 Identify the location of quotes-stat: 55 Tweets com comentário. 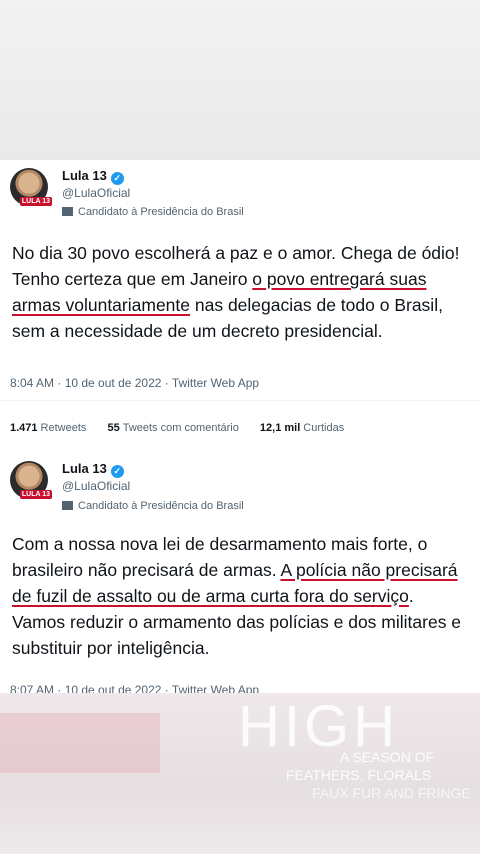
(172, 428).